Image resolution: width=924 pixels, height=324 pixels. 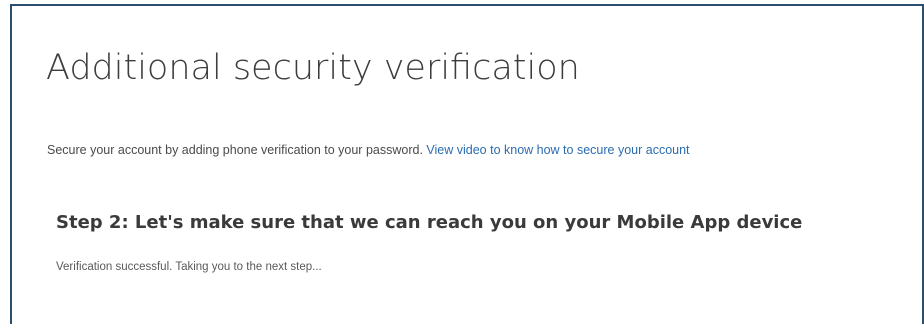 I want to click on page-title: Additional security verification, so click(x=313, y=68).